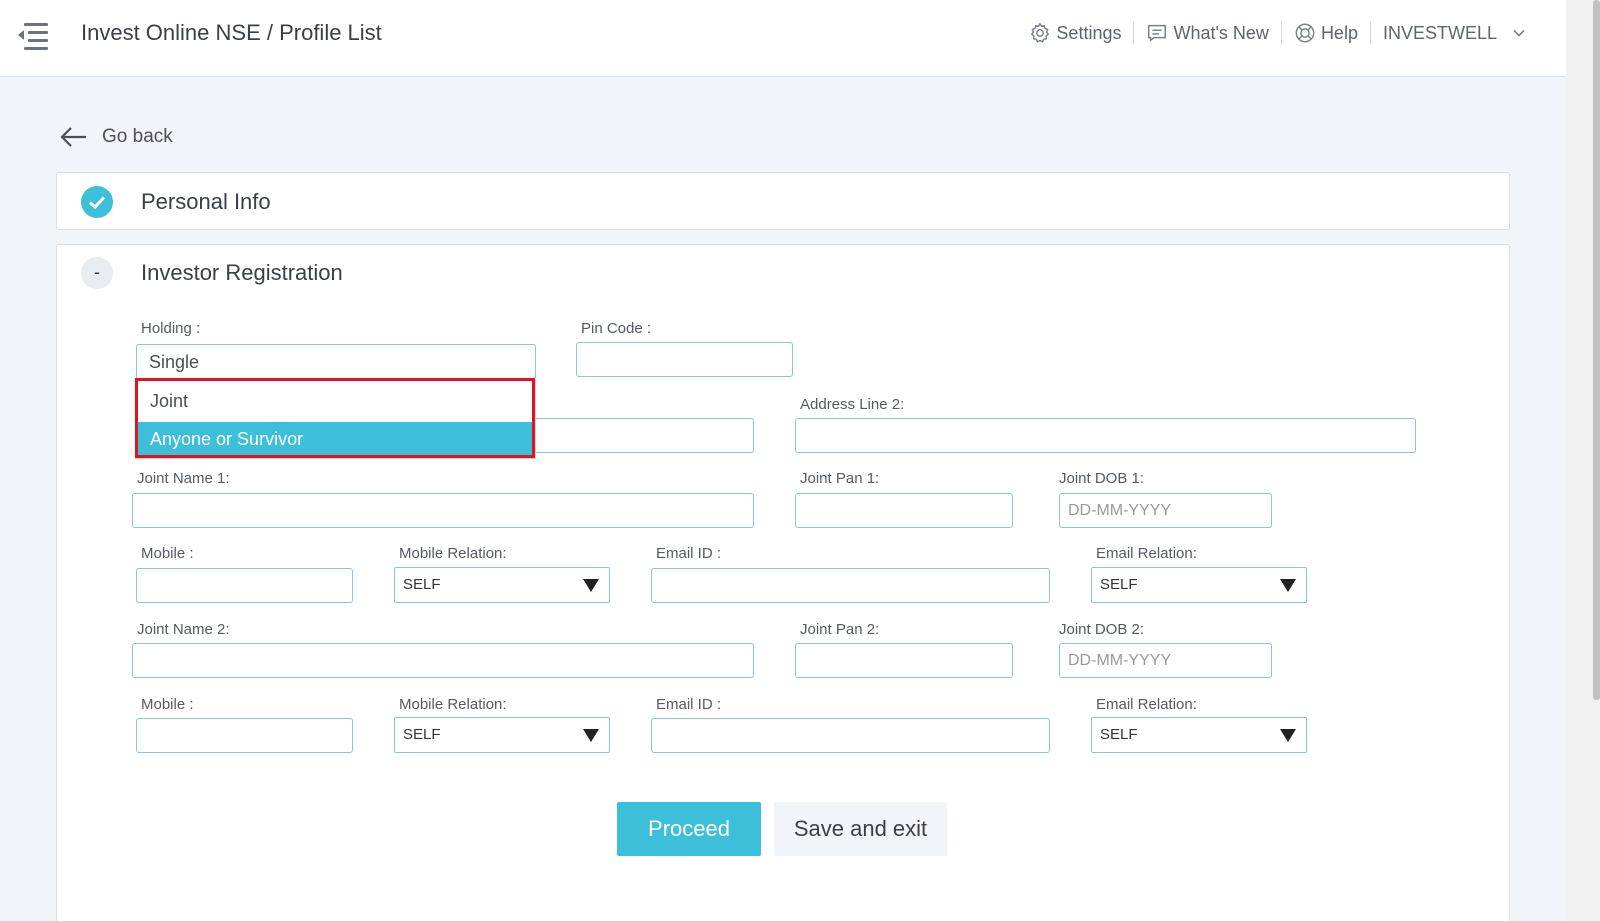  Describe the element at coordinates (422, 734) in the screenshot. I see `mobile-relation2-value: SELF` at that location.